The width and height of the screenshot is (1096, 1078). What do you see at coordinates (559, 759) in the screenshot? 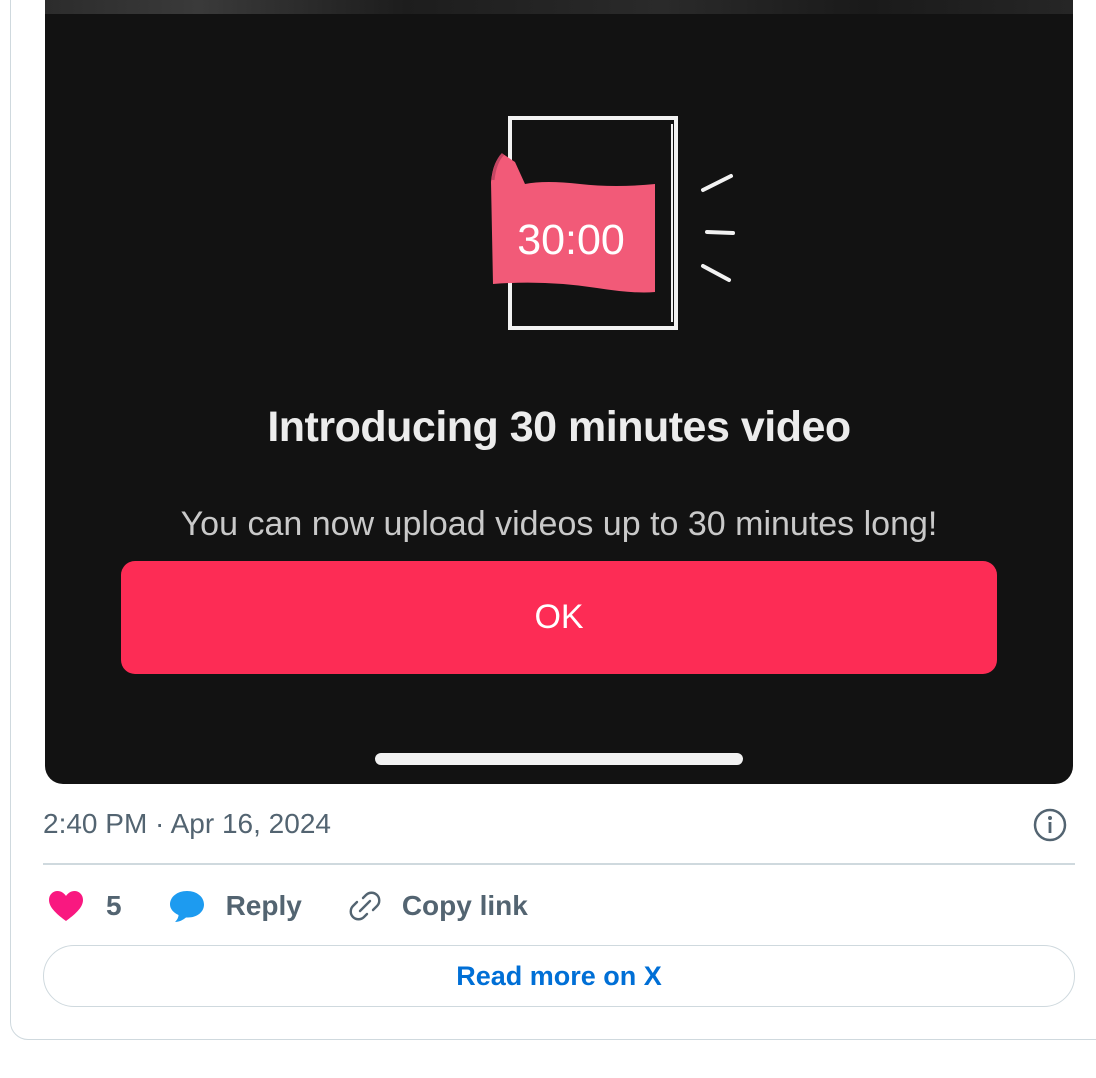
I see `home-indicator` at bounding box center [559, 759].